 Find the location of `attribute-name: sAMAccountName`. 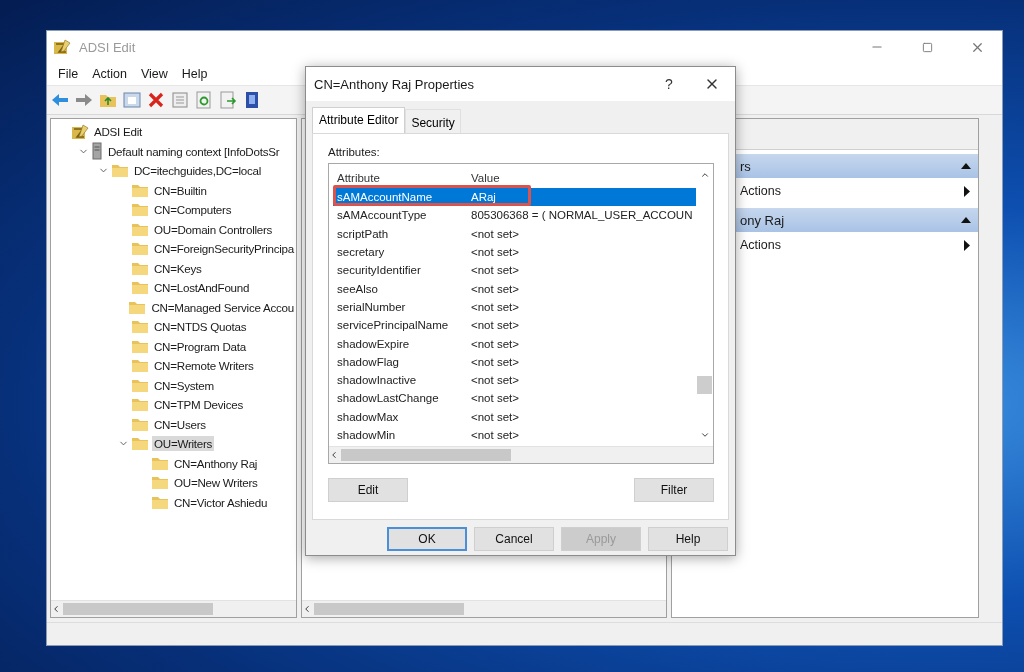

attribute-name: sAMAccountName is located at coordinates (385, 197).